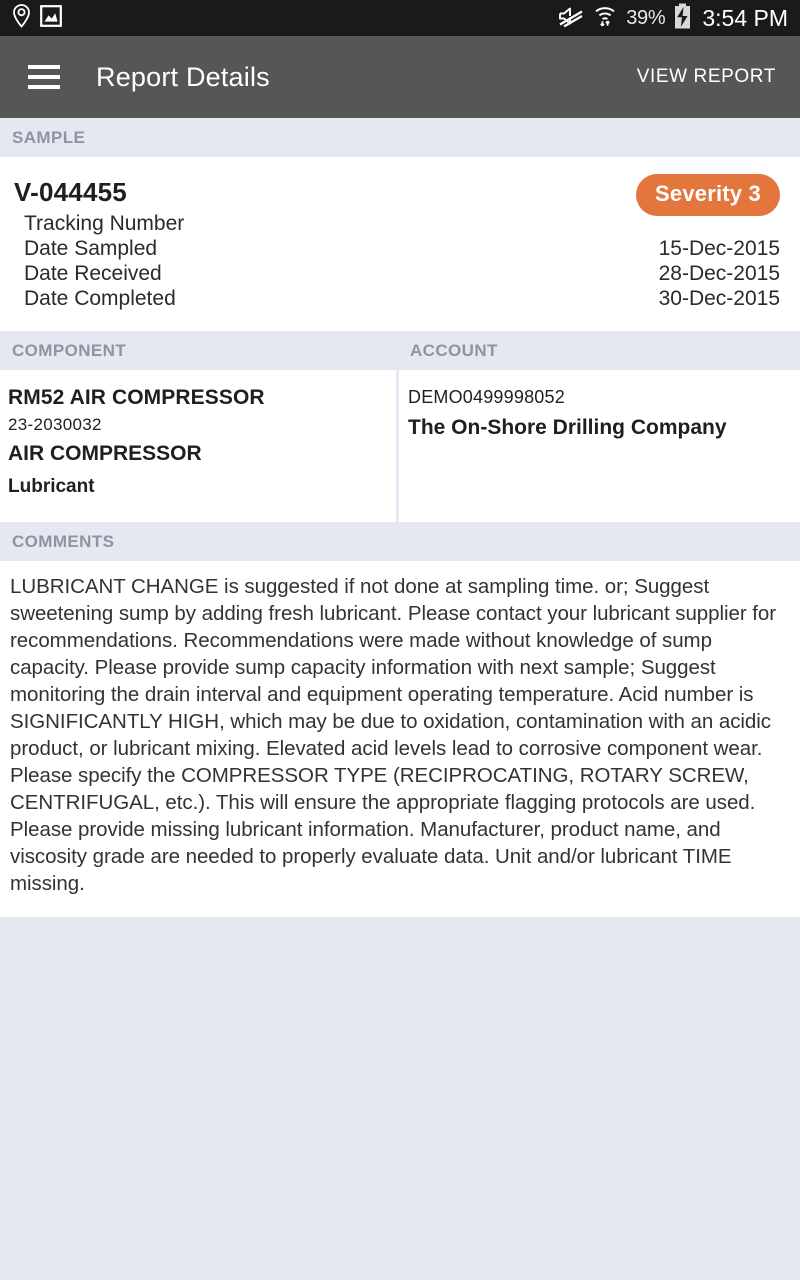 This screenshot has height=1280, width=800. Describe the element at coordinates (104, 223) in the screenshot. I see `detail-label: Tracking Number` at that location.